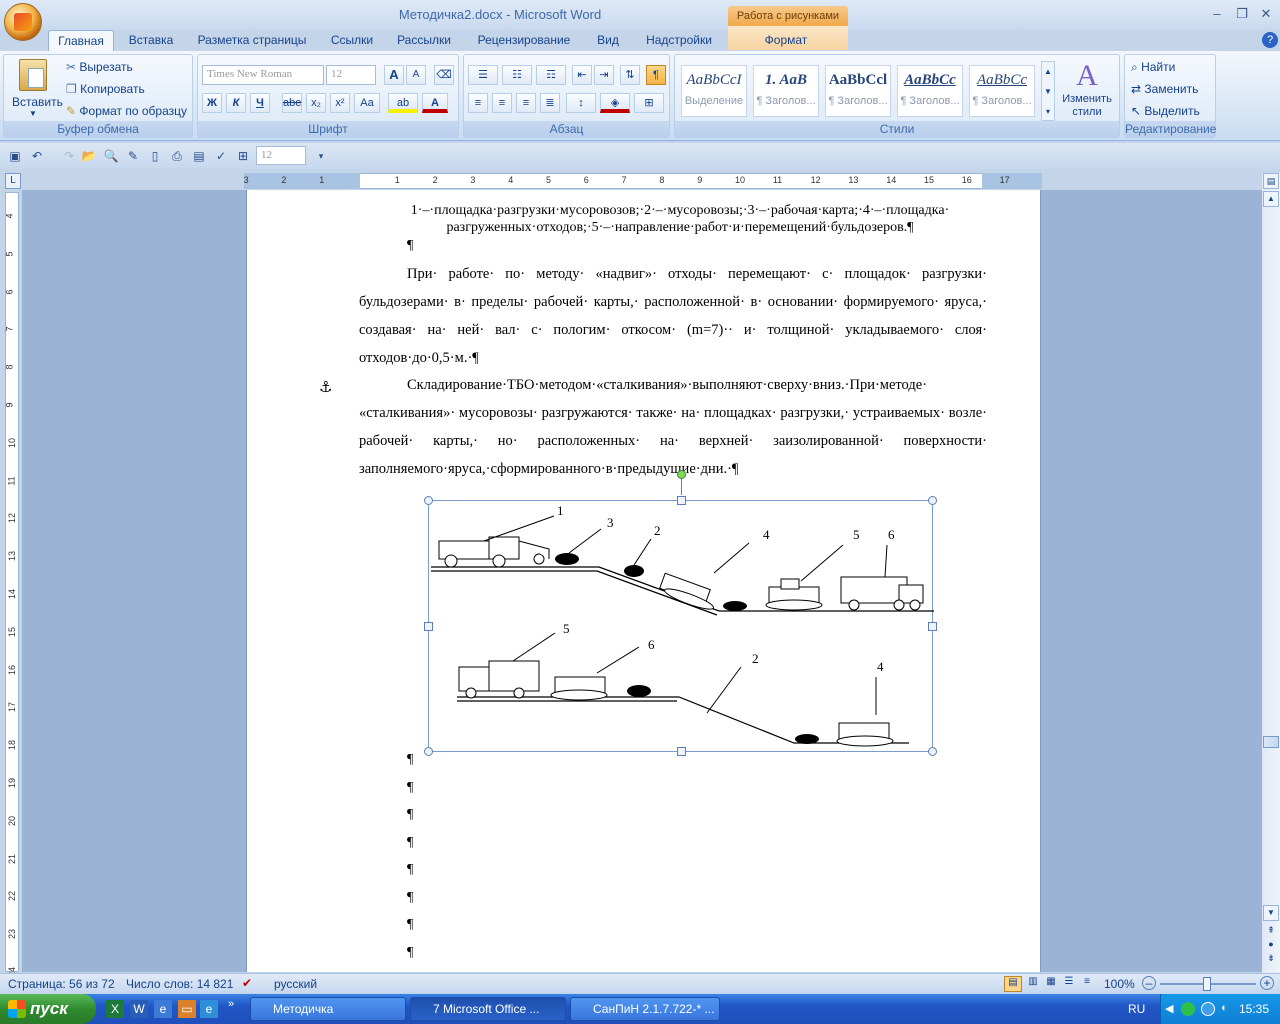 The height and width of the screenshot is (1024, 1280). What do you see at coordinates (1119, 984) in the screenshot?
I see `zoom-level: 100%` at bounding box center [1119, 984].